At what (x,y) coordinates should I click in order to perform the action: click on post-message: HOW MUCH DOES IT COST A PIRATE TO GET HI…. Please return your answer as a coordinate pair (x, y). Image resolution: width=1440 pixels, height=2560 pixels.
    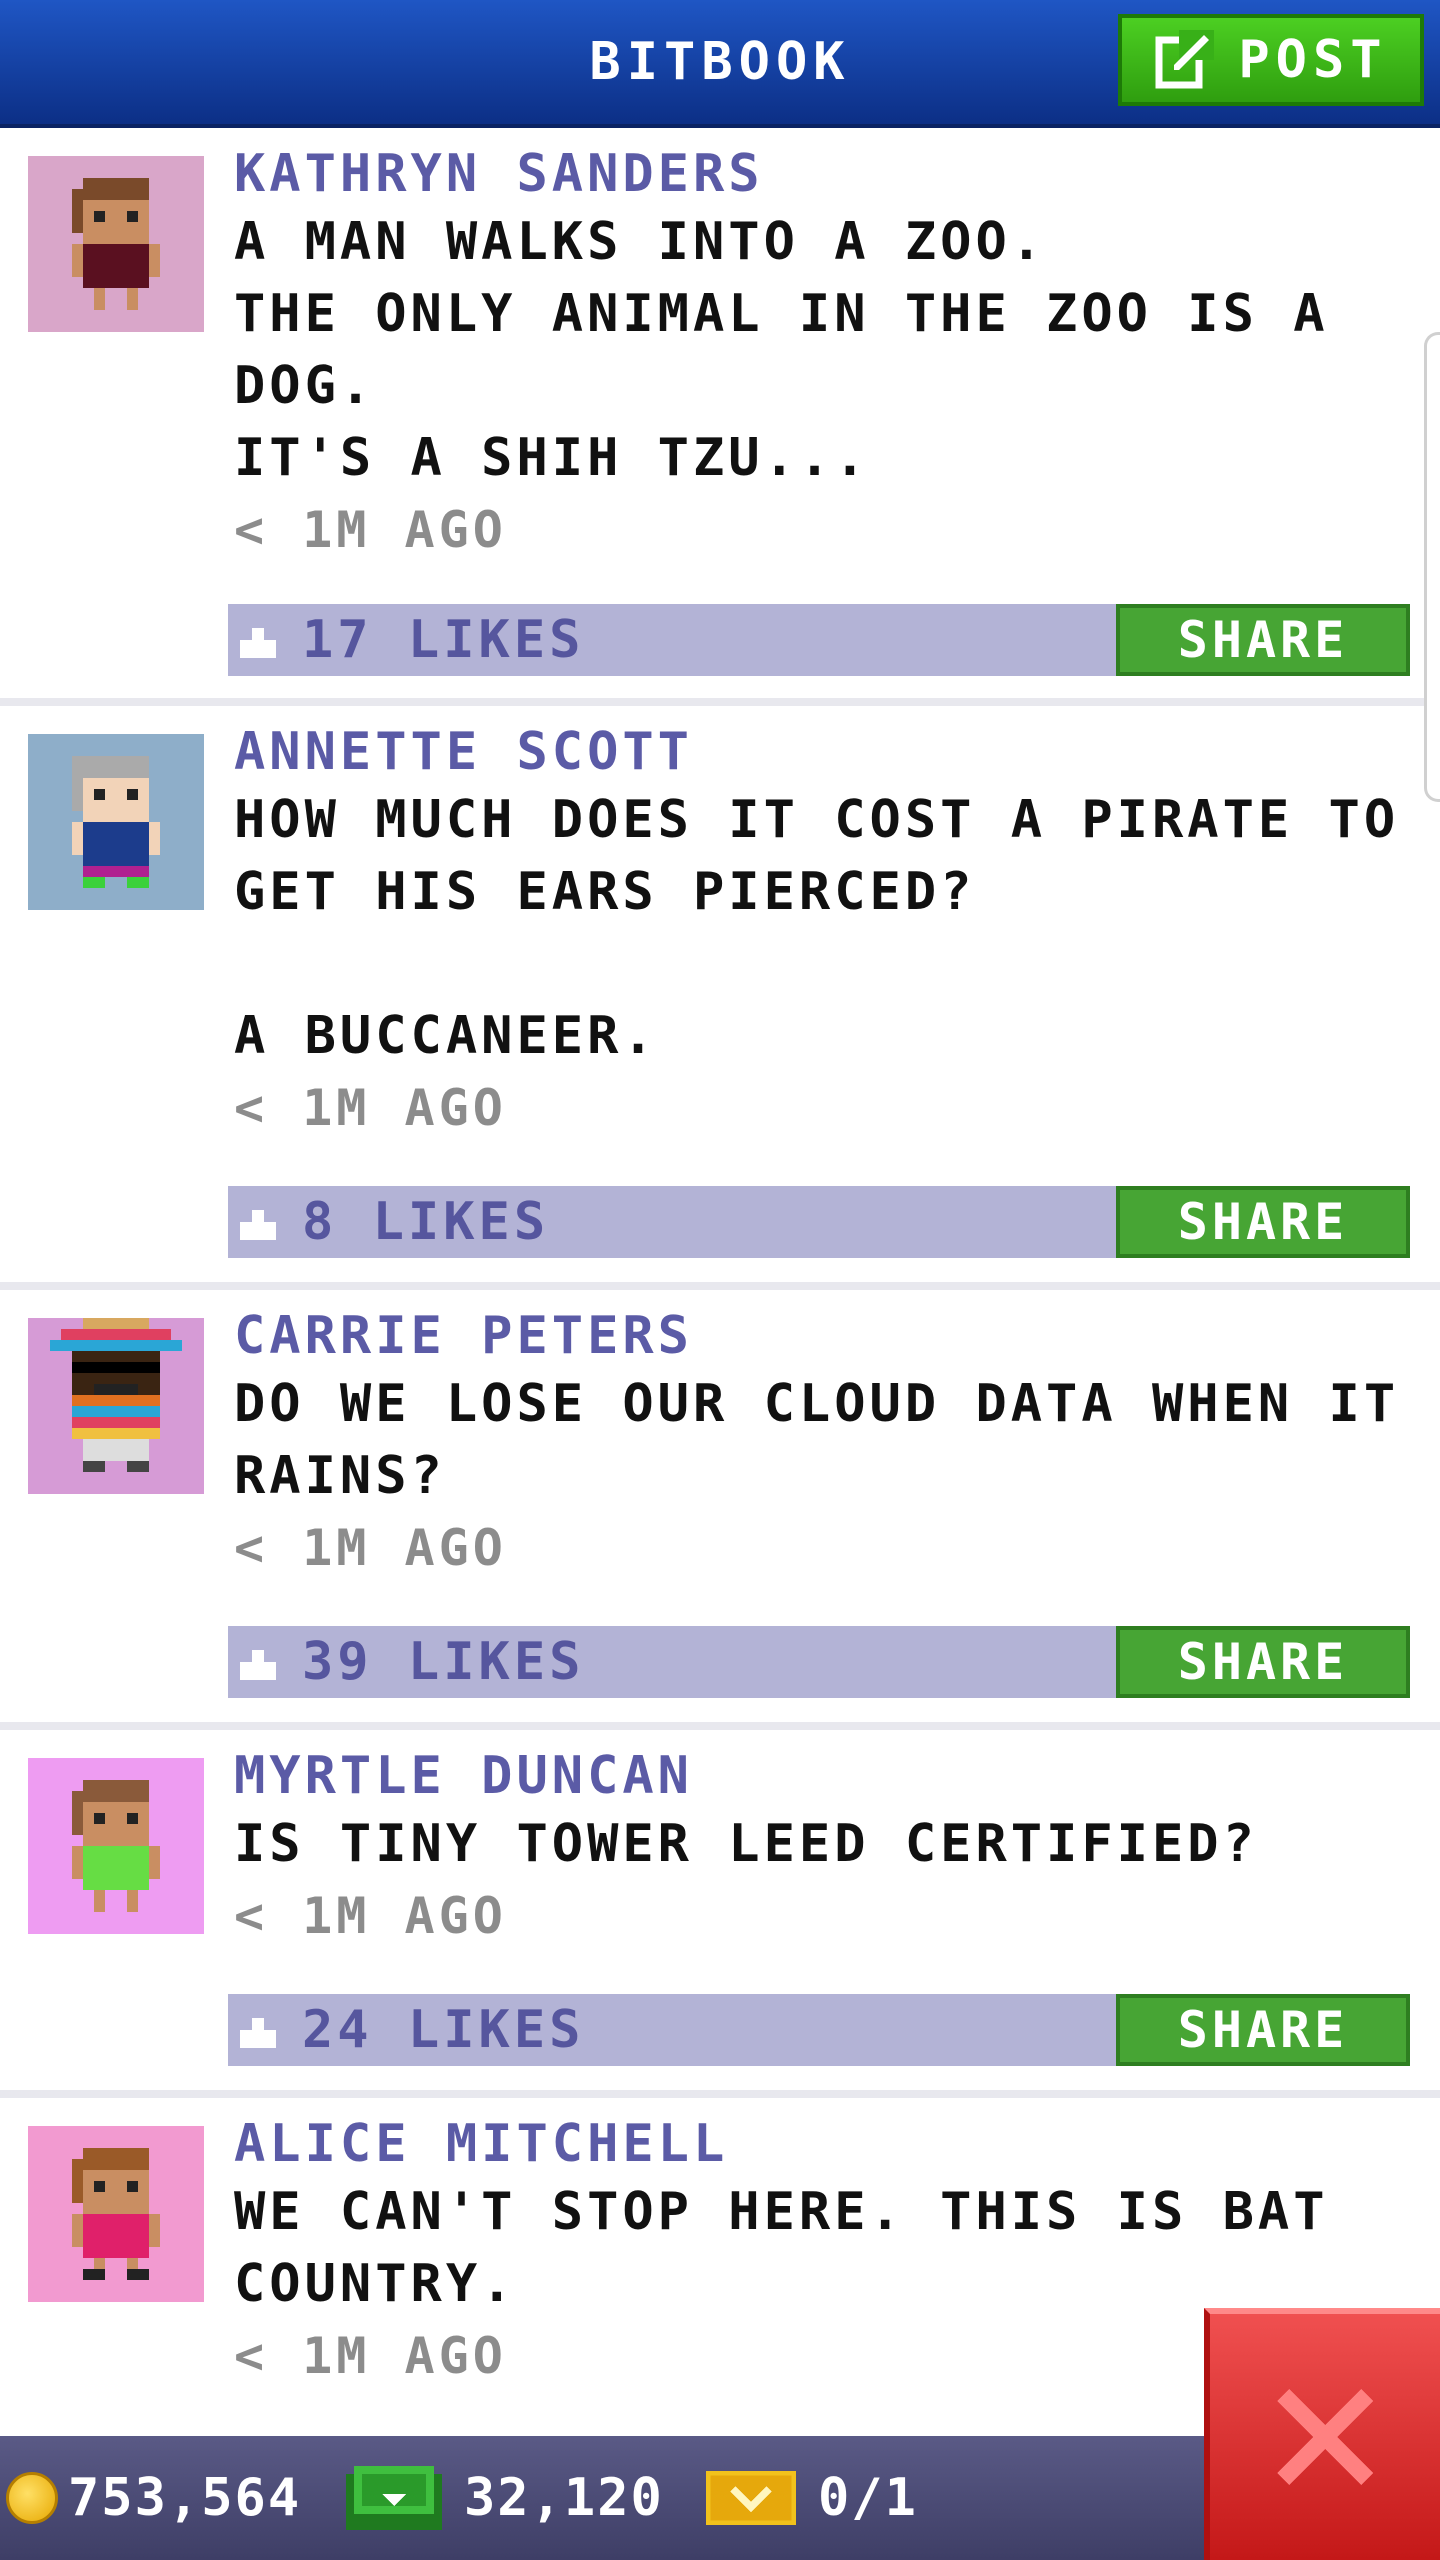
    Looking at the image, I should click on (817, 928).